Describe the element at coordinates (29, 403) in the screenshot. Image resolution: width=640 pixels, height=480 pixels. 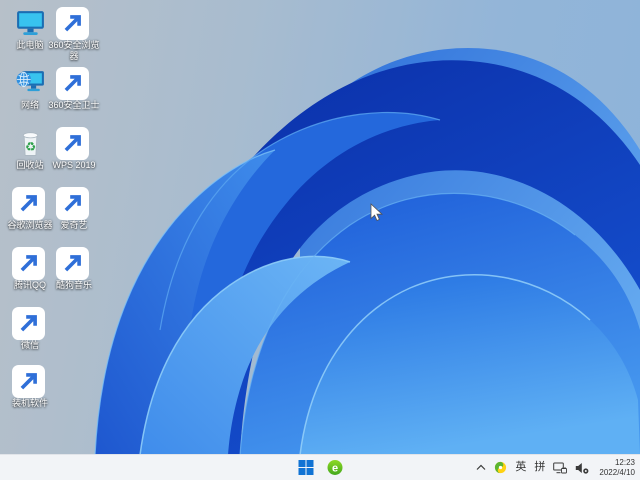
I see `icon-label: 装机软件` at that location.